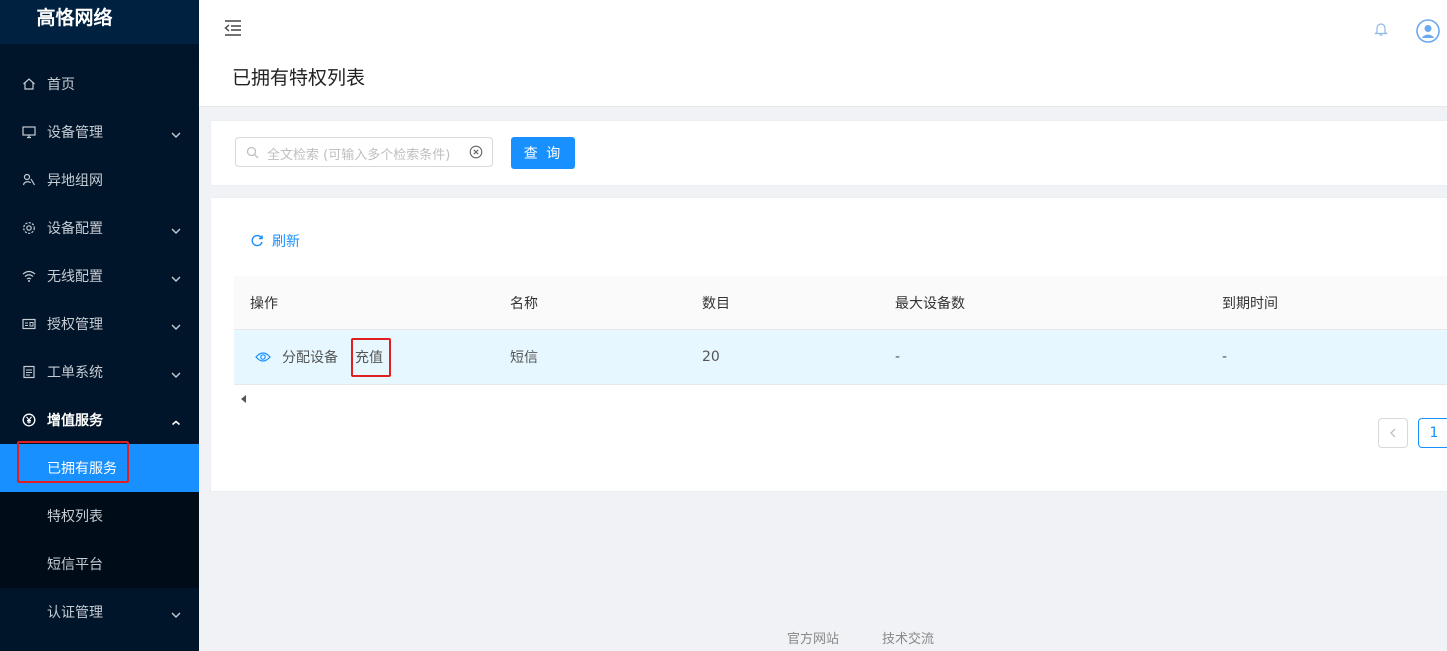 This screenshot has width=1447, height=651. Describe the element at coordinates (74, 18) in the screenshot. I see `app-title: 高恪网络` at that location.